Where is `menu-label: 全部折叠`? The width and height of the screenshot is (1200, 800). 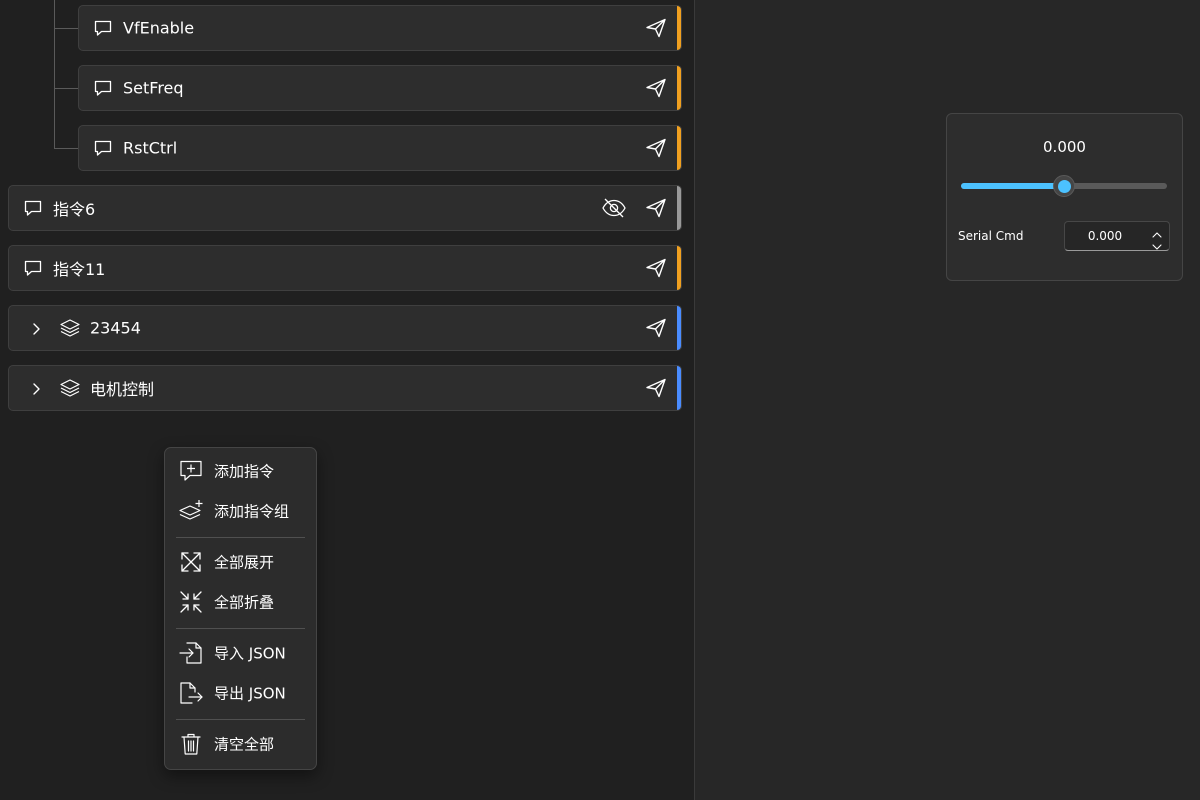
menu-label: 全部折叠 is located at coordinates (244, 602).